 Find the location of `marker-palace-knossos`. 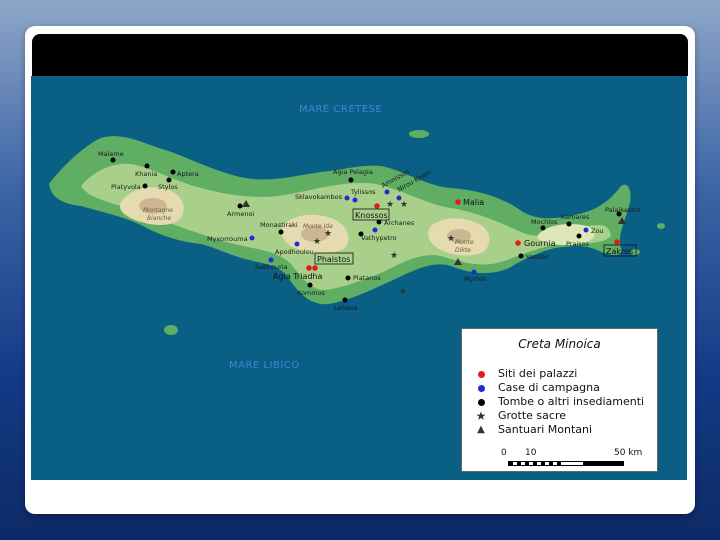

marker-palace-knossos is located at coordinates (377, 206).